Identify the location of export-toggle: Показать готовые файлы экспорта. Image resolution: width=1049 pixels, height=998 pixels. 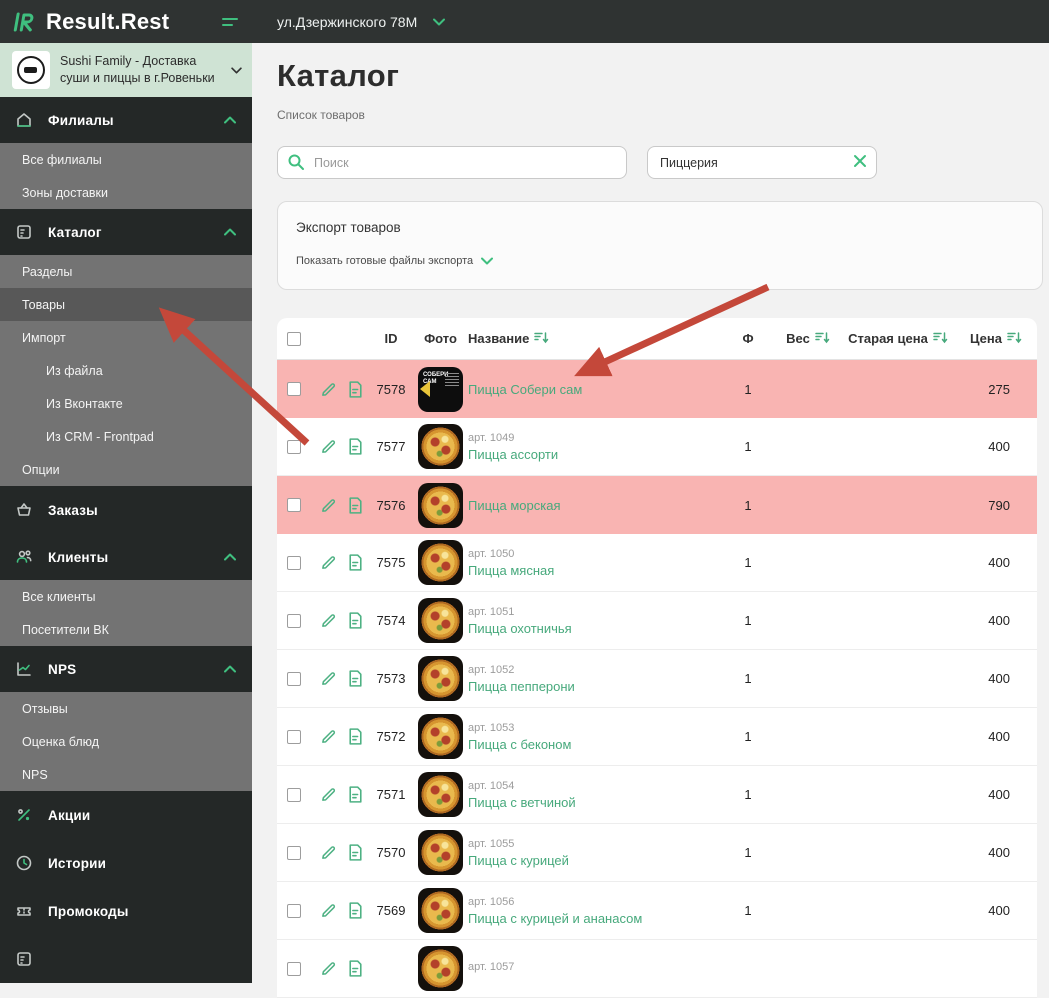
(660, 261).